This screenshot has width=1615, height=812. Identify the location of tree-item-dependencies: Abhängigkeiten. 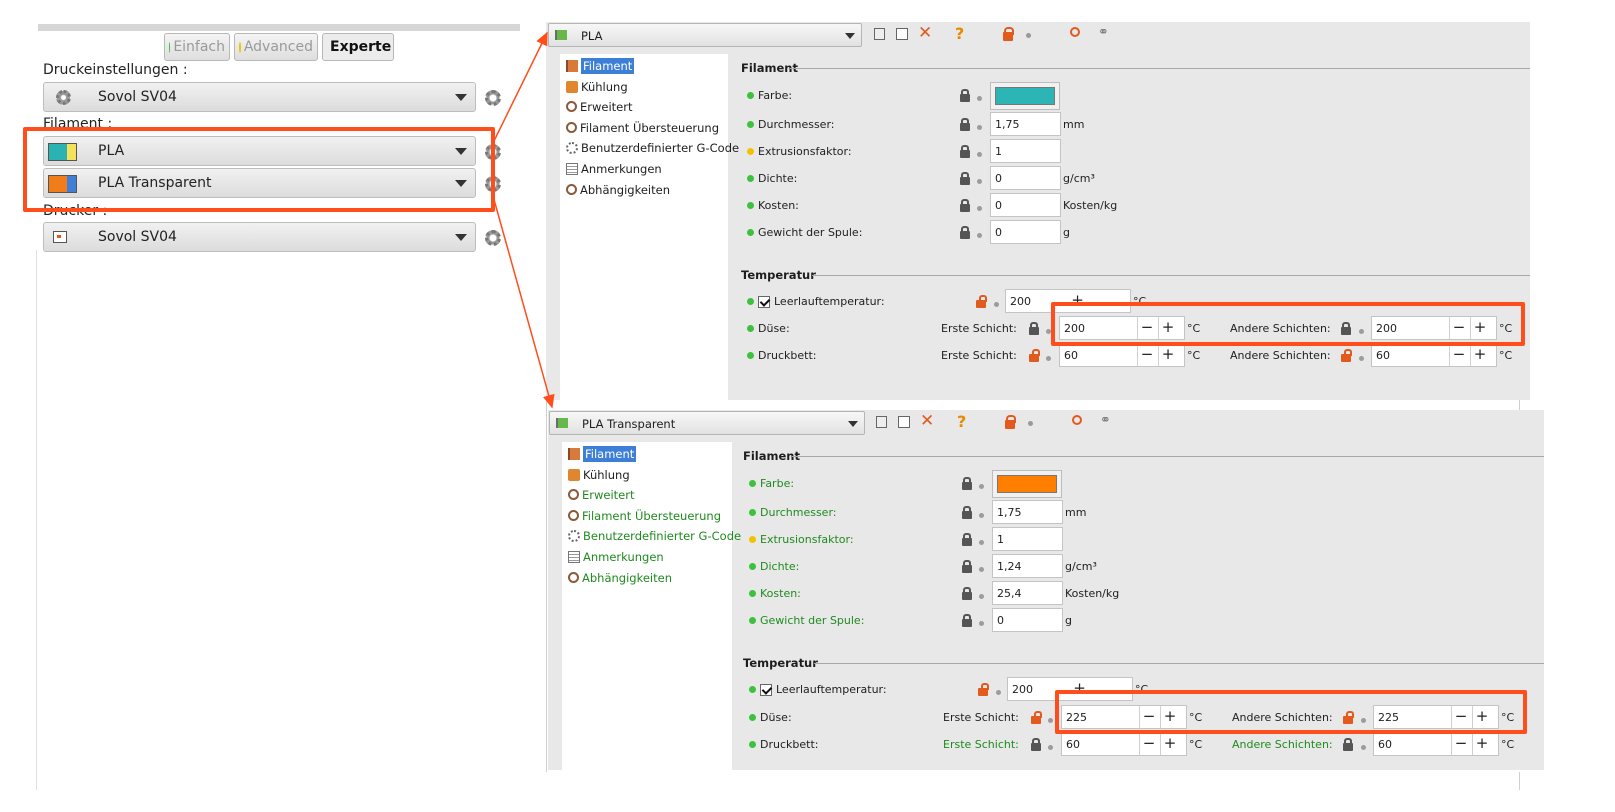
(620, 577).